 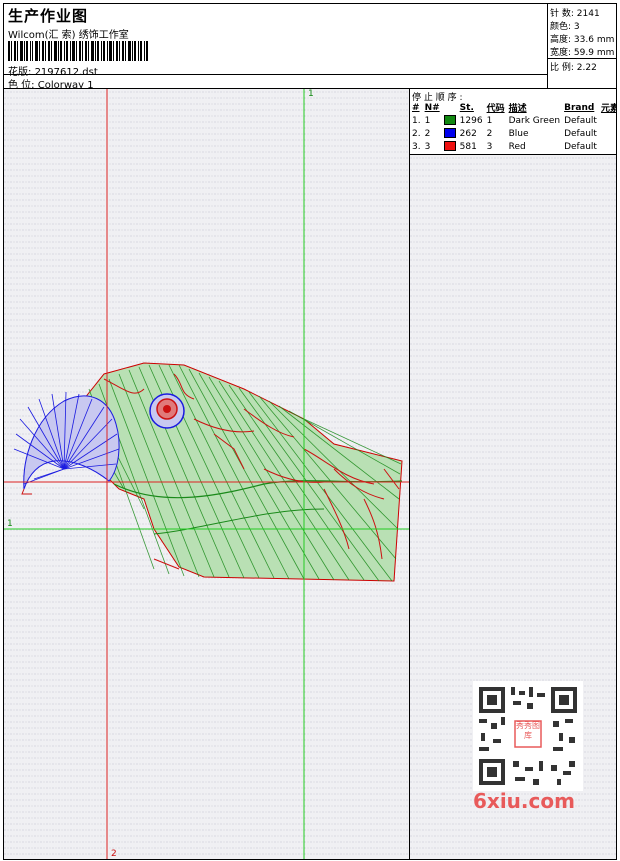 I want to click on col-description: 描述, so click(x=517, y=109).